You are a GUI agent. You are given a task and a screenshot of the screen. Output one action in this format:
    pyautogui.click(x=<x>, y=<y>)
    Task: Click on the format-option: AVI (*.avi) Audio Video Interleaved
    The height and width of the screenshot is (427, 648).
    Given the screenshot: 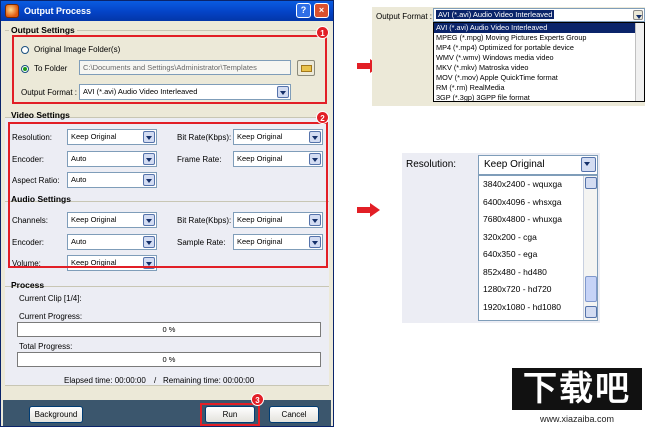 What is the action you would take?
    pyautogui.click(x=539, y=28)
    